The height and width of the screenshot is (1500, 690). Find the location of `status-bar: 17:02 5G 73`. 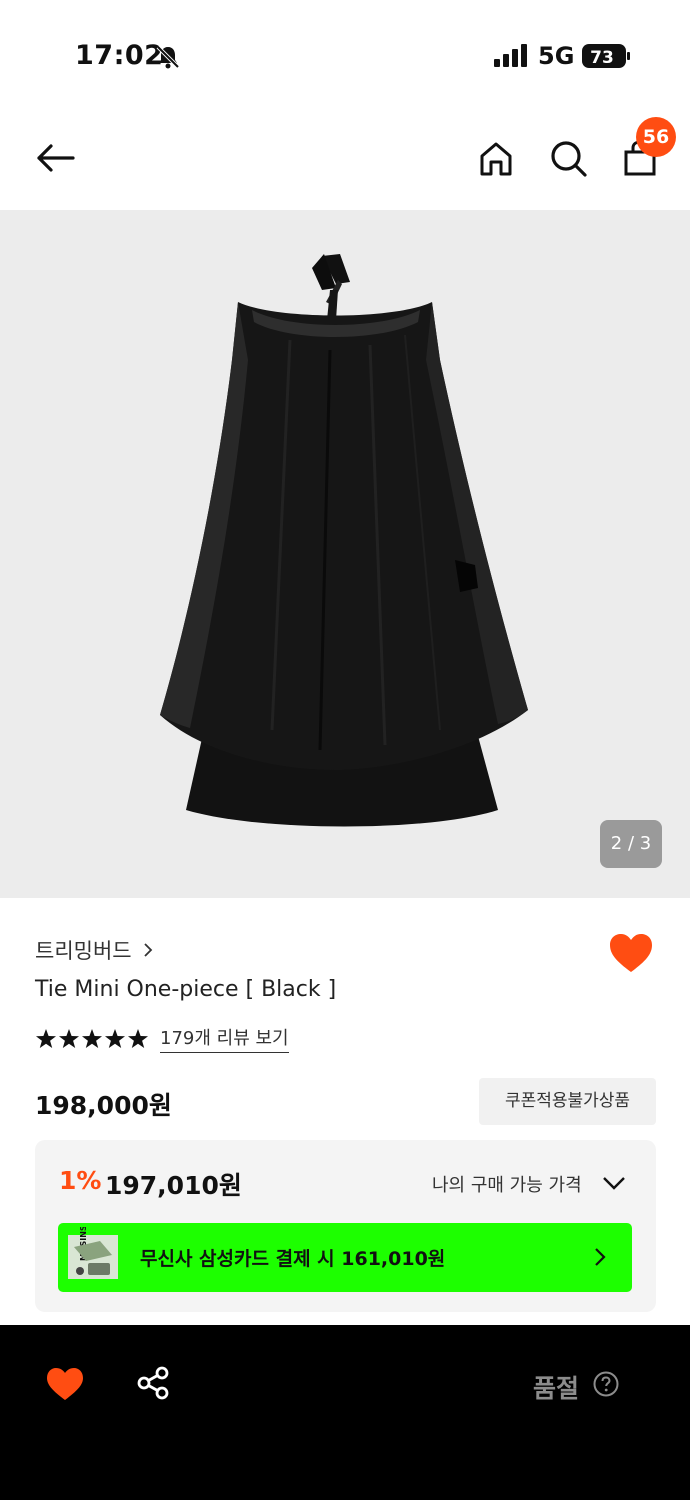

status-bar: 17:02 5G 73 is located at coordinates (345, 50).